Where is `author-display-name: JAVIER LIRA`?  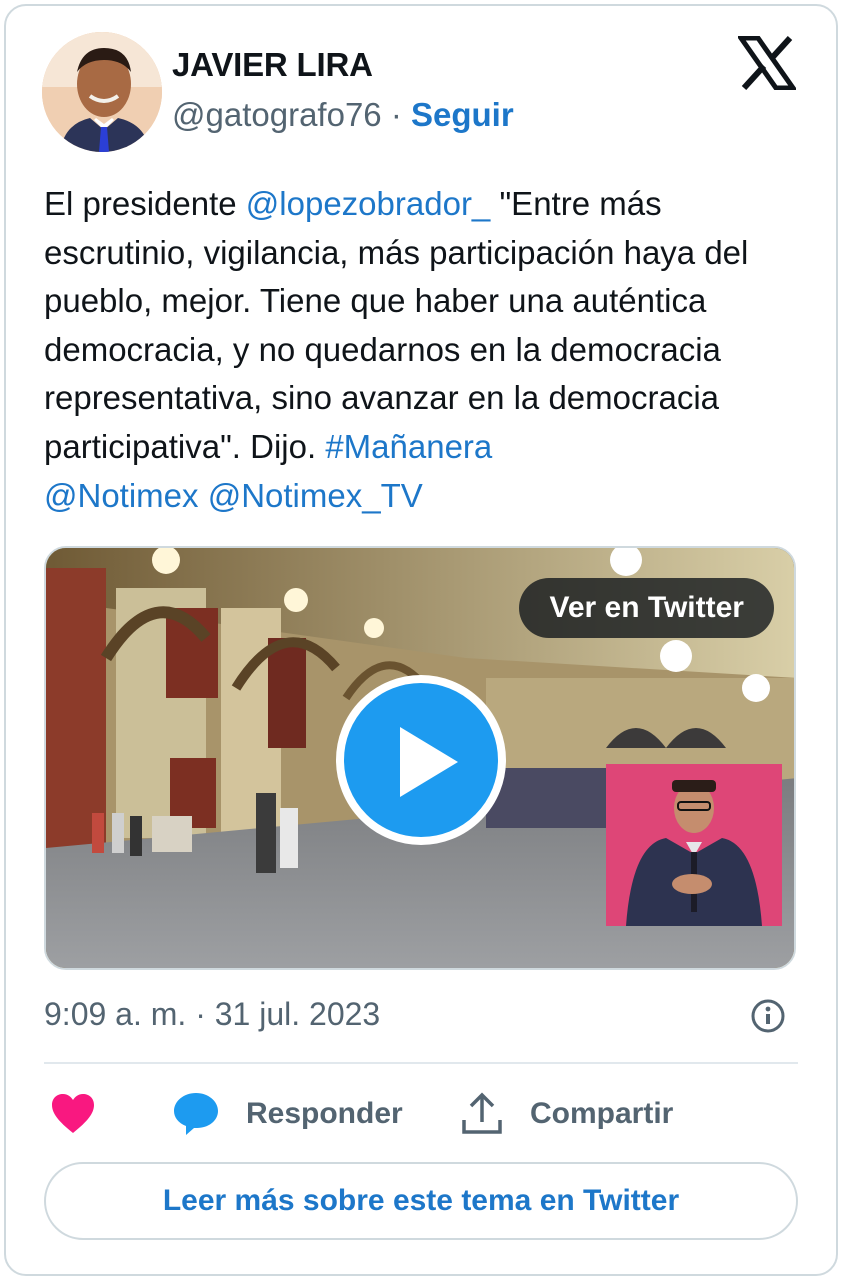
author-display-name: JAVIER LIRA is located at coordinates (272, 65).